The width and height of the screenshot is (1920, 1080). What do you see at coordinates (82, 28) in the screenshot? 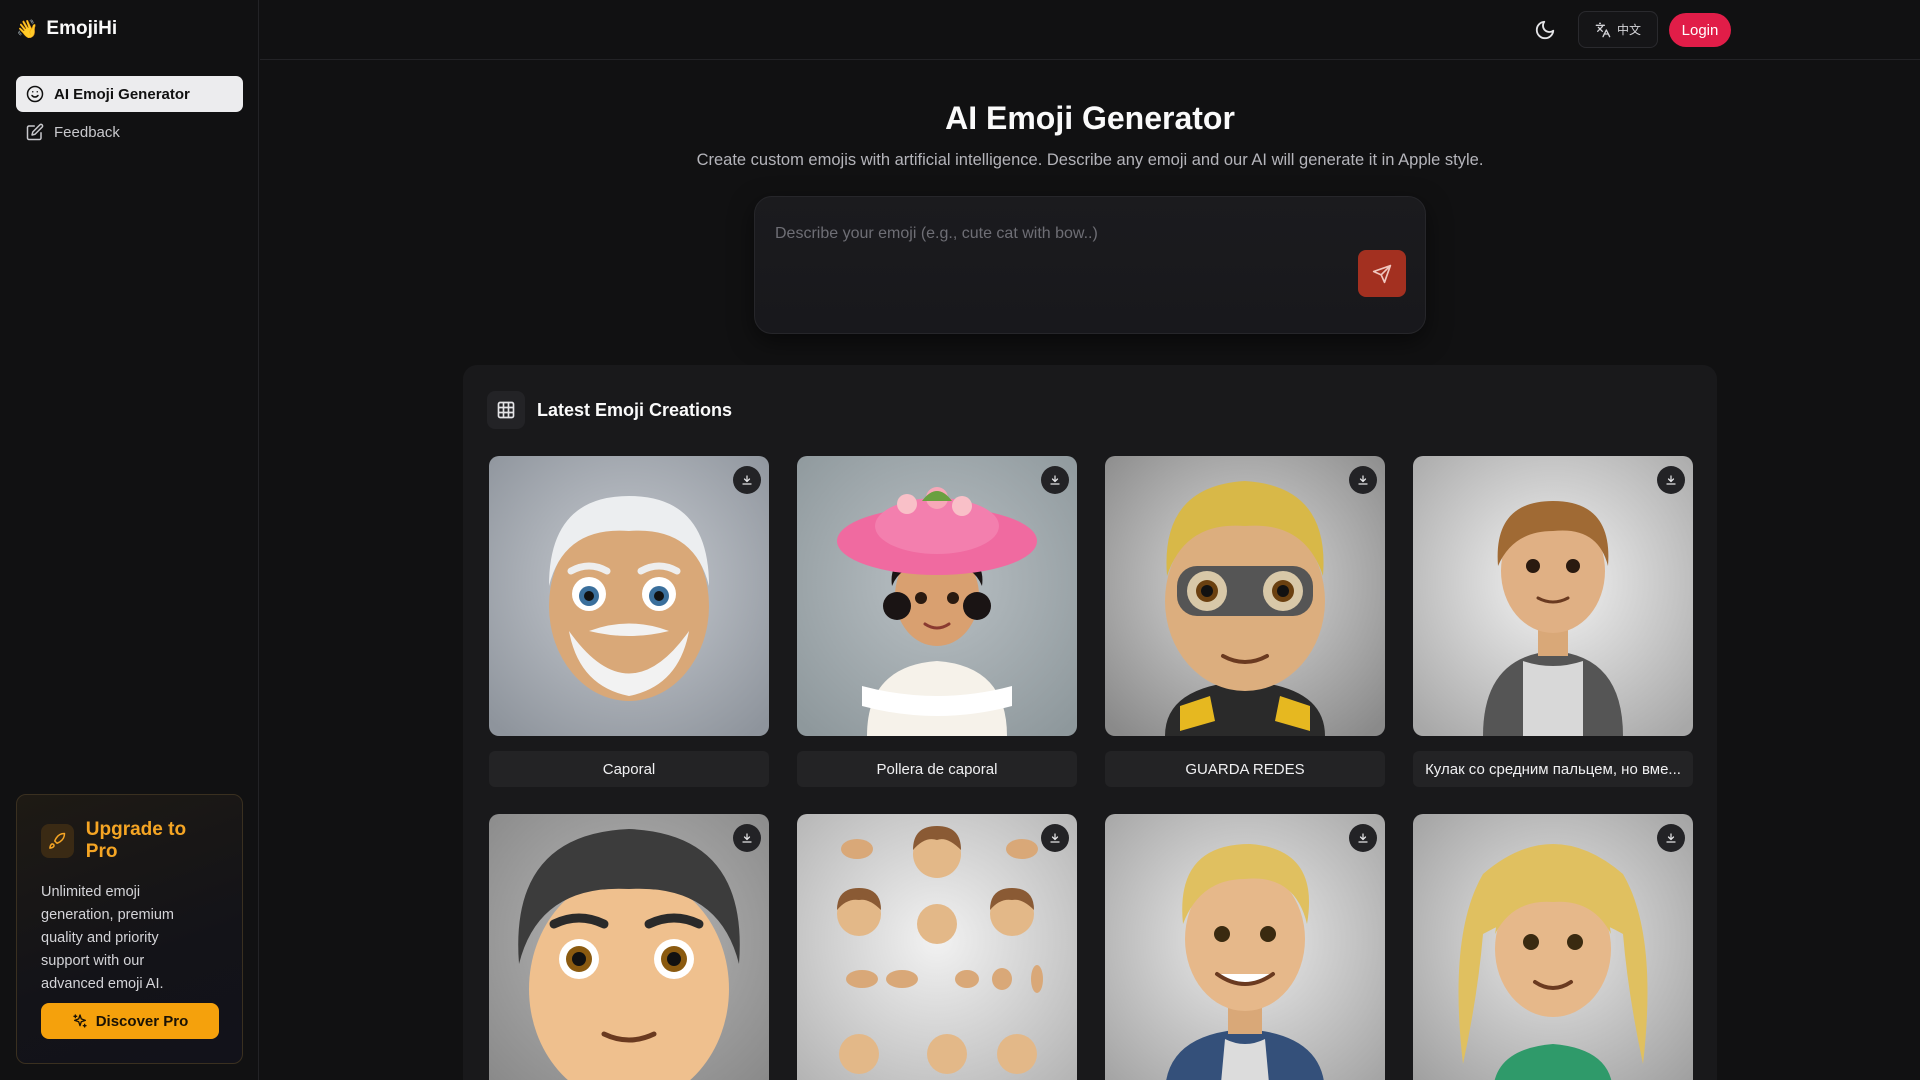
I see `brand-name: EmojiHi` at bounding box center [82, 28].